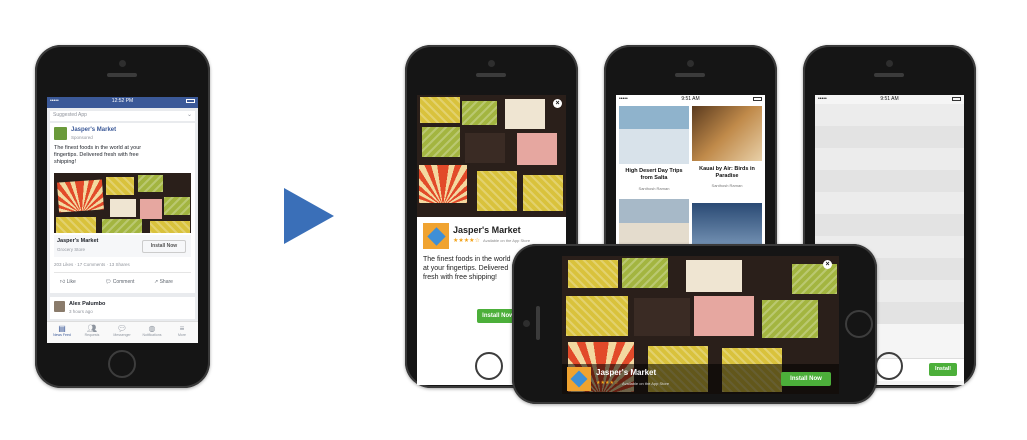 Image resolution: width=1027 pixels, height=440 pixels. What do you see at coordinates (189, 114) in the screenshot?
I see `chevron-down-icon: ⌄` at bounding box center [189, 114].